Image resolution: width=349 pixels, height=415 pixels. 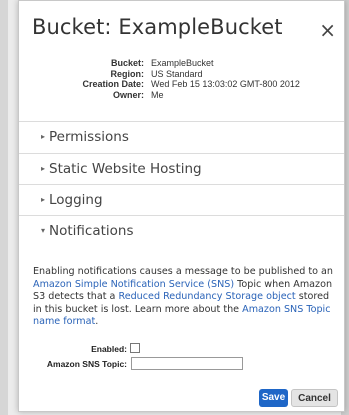 What do you see at coordinates (177, 73) in the screenshot?
I see `region-value: US Standard` at bounding box center [177, 73].